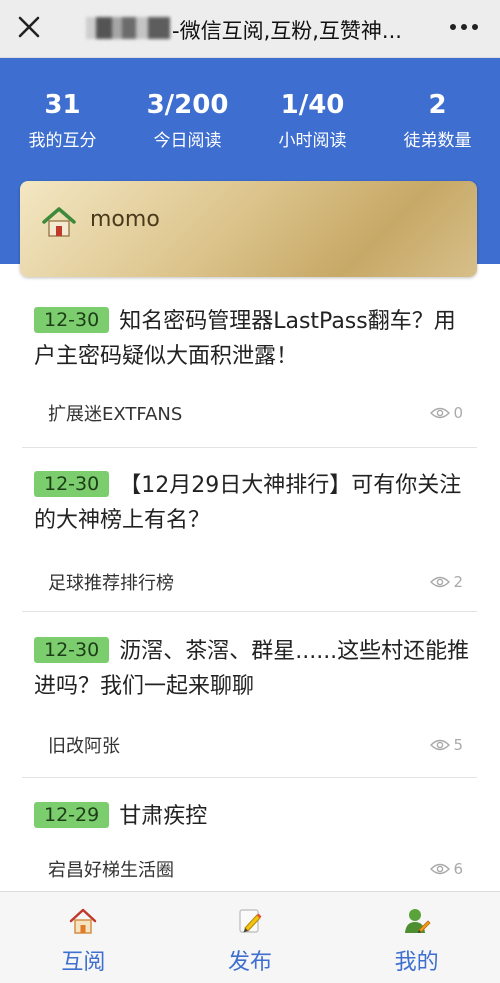 Image resolution: width=500 pixels, height=983 pixels. What do you see at coordinates (458, 582) in the screenshot?
I see `view-count-value: 2` at bounding box center [458, 582].